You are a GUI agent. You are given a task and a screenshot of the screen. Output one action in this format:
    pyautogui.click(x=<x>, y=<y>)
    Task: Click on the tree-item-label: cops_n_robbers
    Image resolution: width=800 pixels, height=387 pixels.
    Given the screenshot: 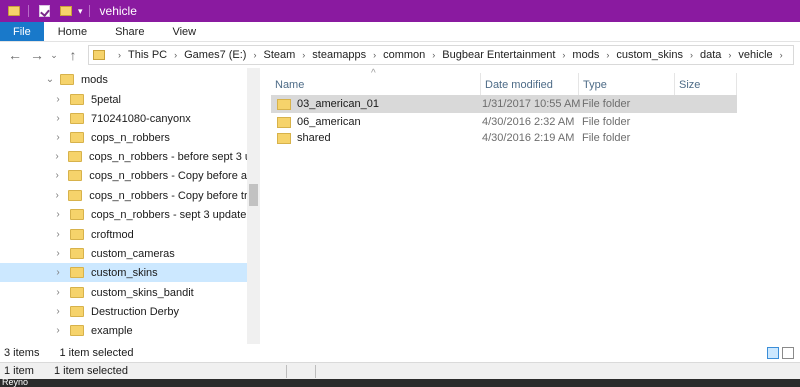 What is the action you would take?
    pyautogui.click(x=130, y=137)
    